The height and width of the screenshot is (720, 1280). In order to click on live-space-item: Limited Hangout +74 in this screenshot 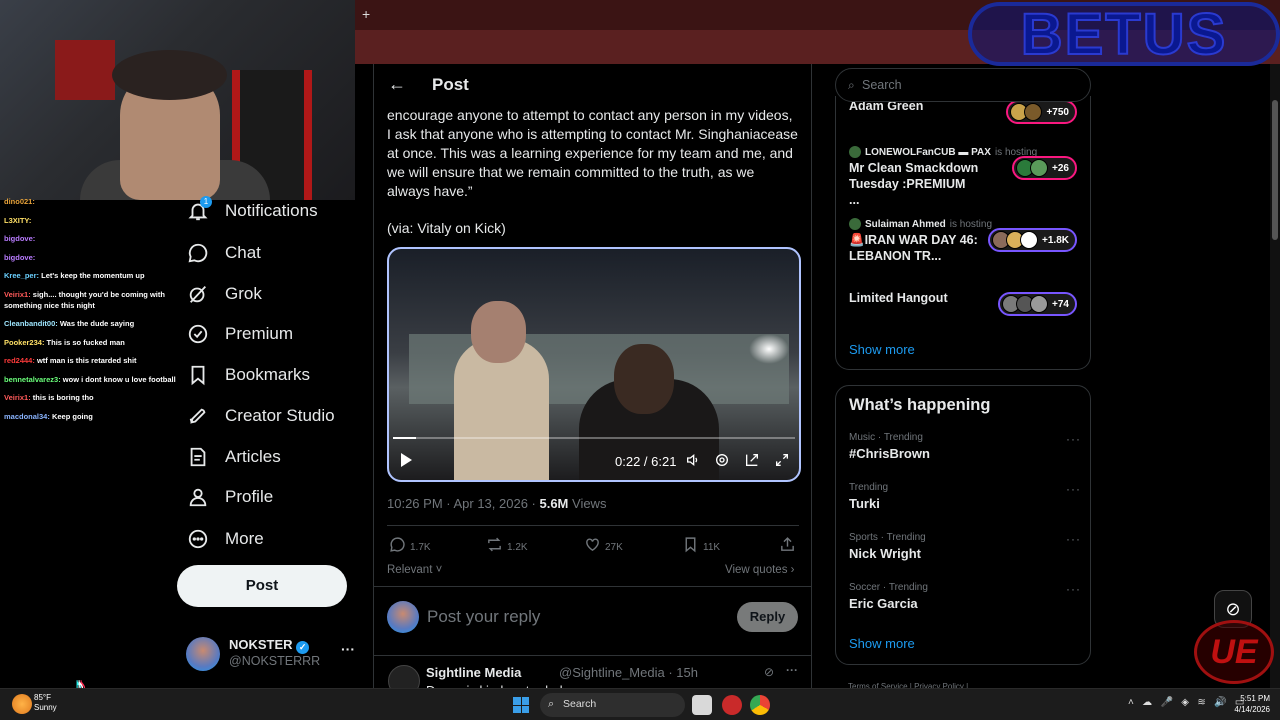, I will do `click(964, 302)`.